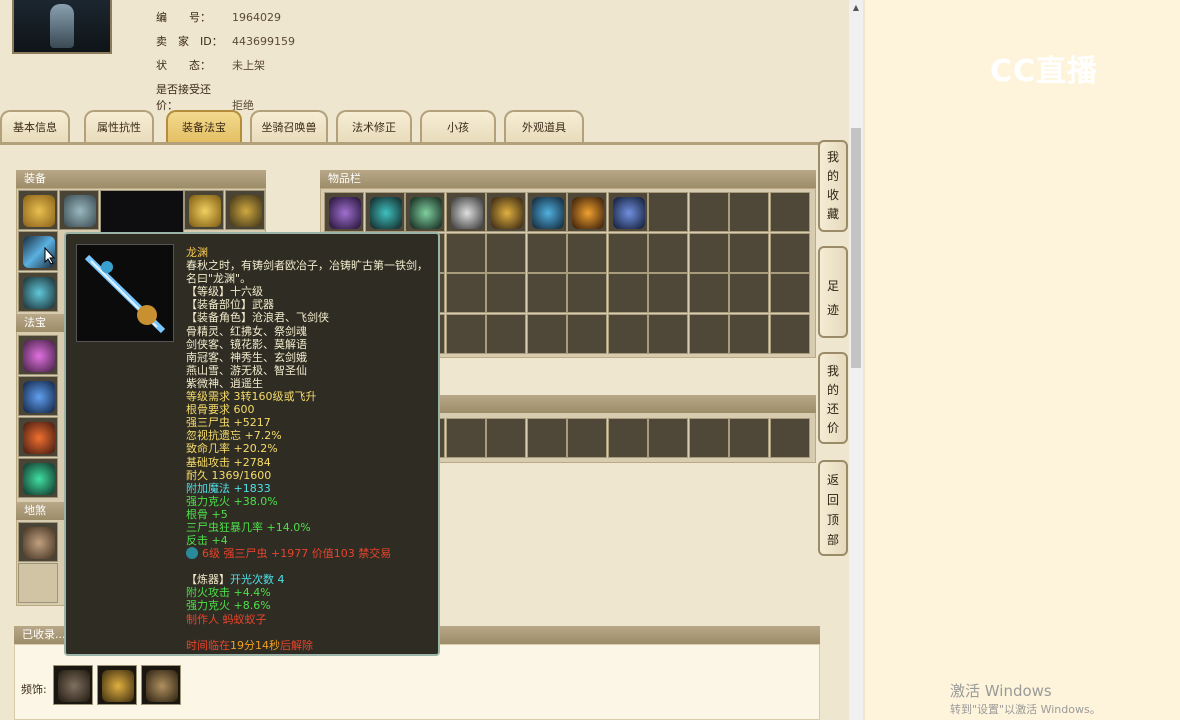 The width and height of the screenshot is (1180, 720). What do you see at coordinates (311, 579) in the screenshot?
I see `refine-header: 【炼器】开光次数 4` at bounding box center [311, 579].